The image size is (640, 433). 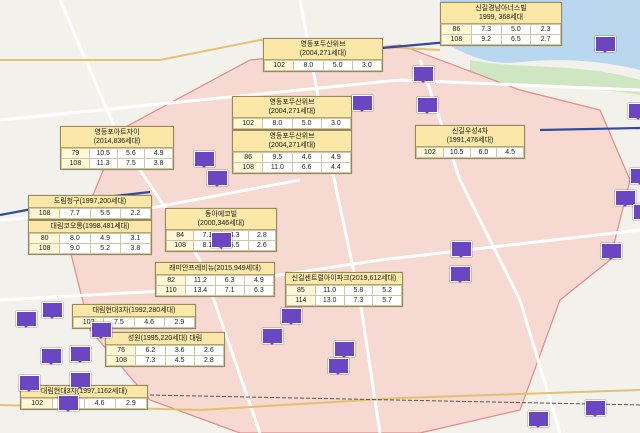 I want to click on complex-card: 도림청구(1997,200세대) 108 7.7 5.5 2.2, so click(x=90, y=207).